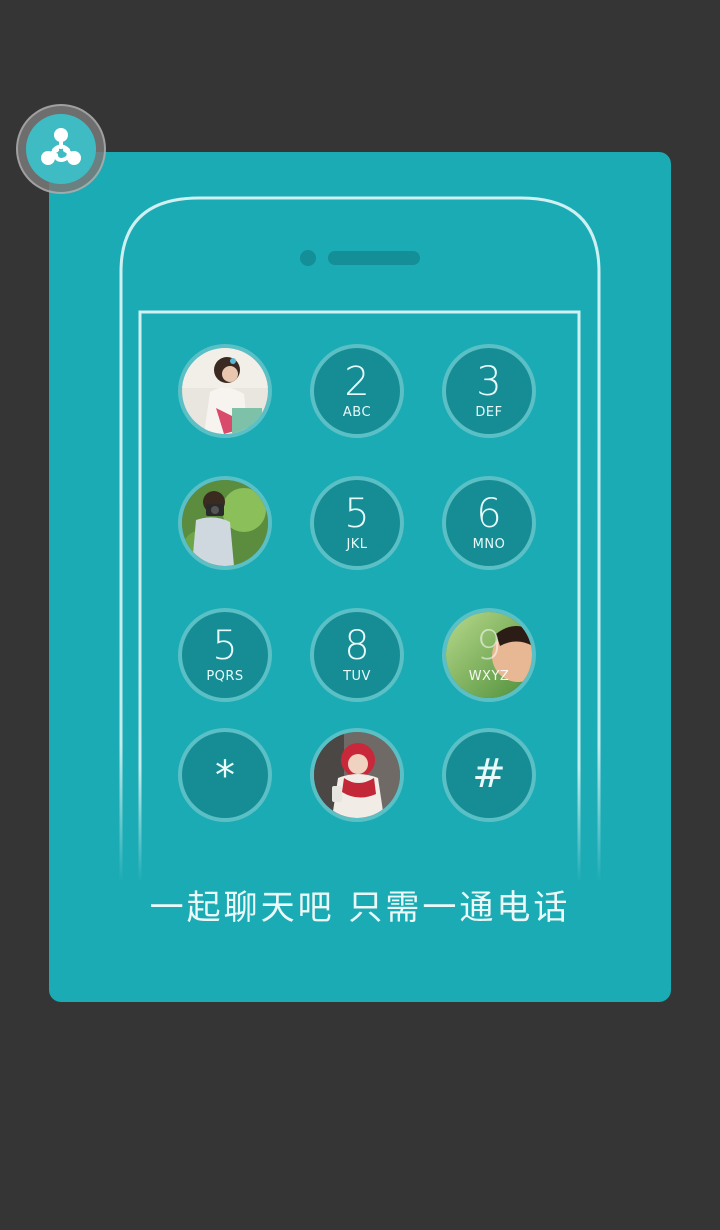 Image resolution: width=720 pixels, height=1230 pixels. I want to click on dial-key-letters: PQRS, so click(225, 676).